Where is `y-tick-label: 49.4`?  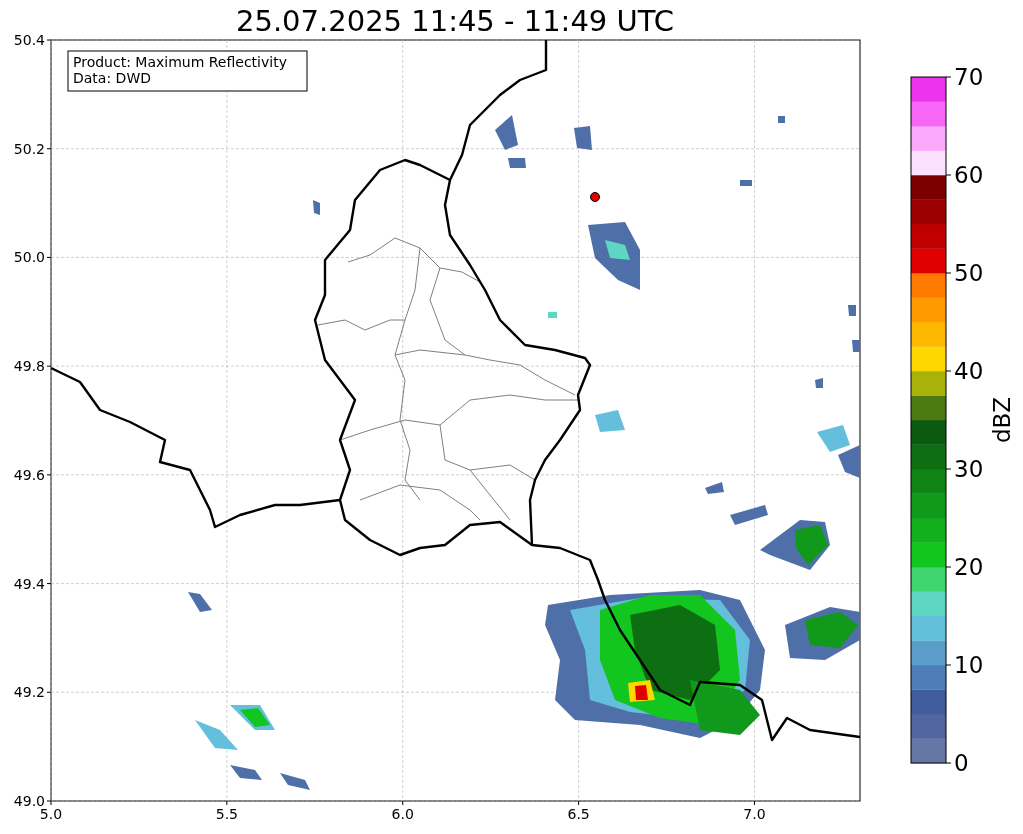
y-tick-label: 49.4 is located at coordinates (29, 583).